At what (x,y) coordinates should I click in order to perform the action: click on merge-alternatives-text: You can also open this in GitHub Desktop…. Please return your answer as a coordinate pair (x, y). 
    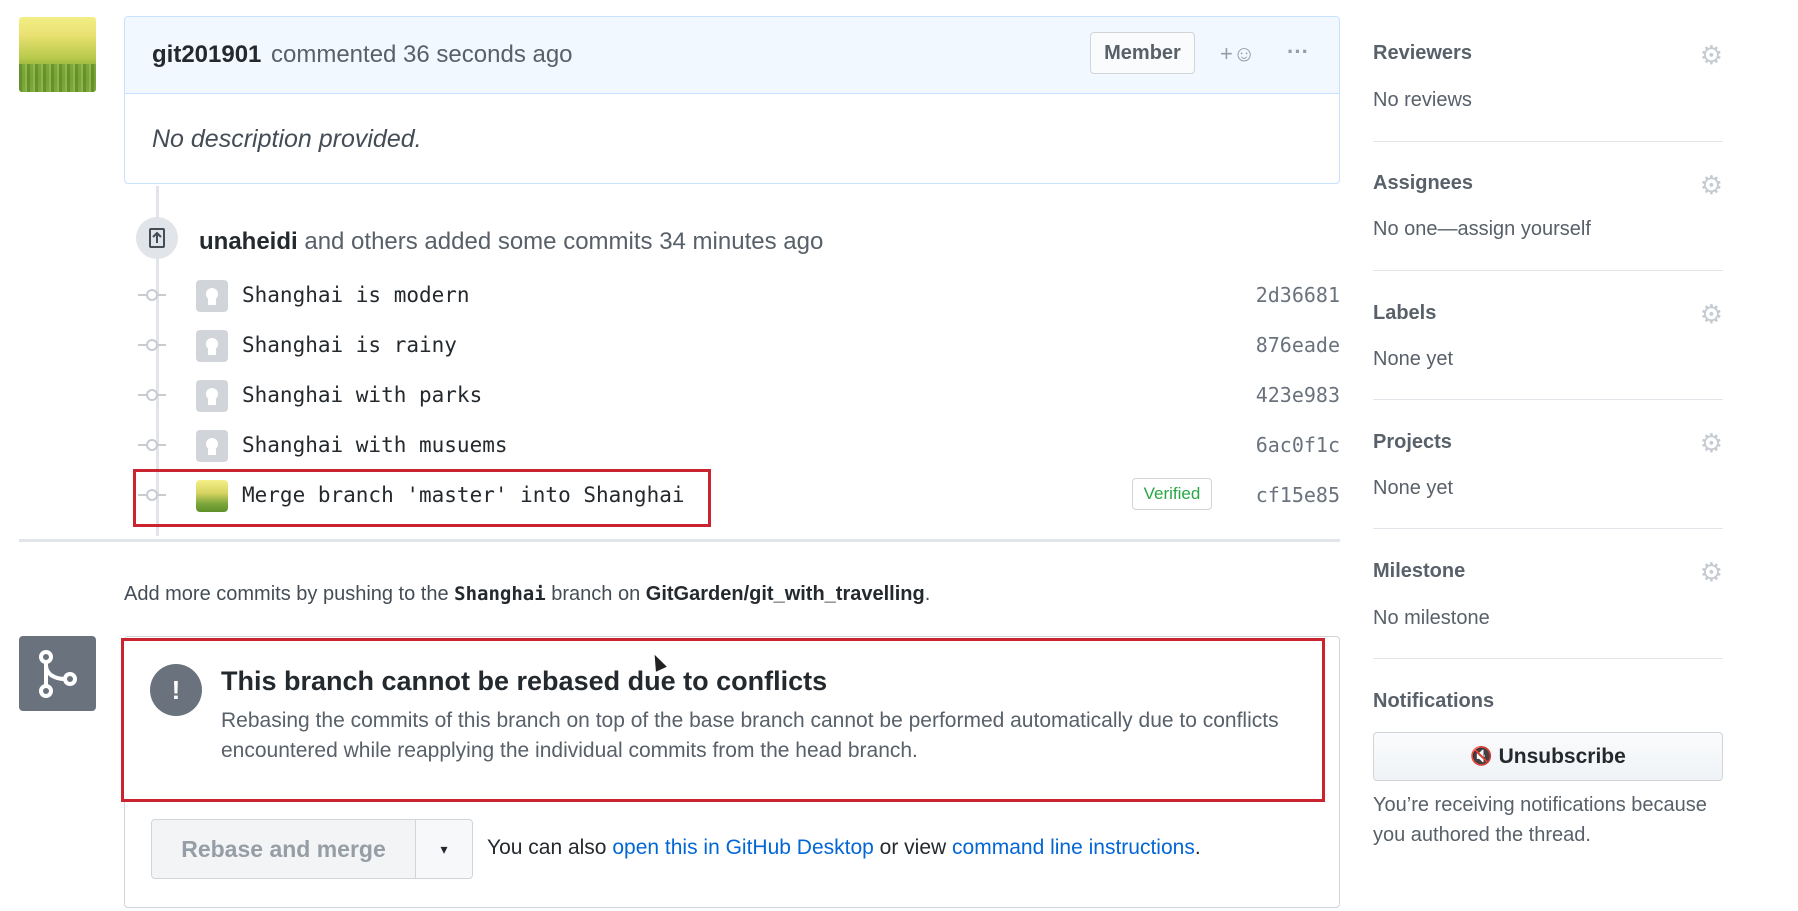
    Looking at the image, I should click on (844, 848).